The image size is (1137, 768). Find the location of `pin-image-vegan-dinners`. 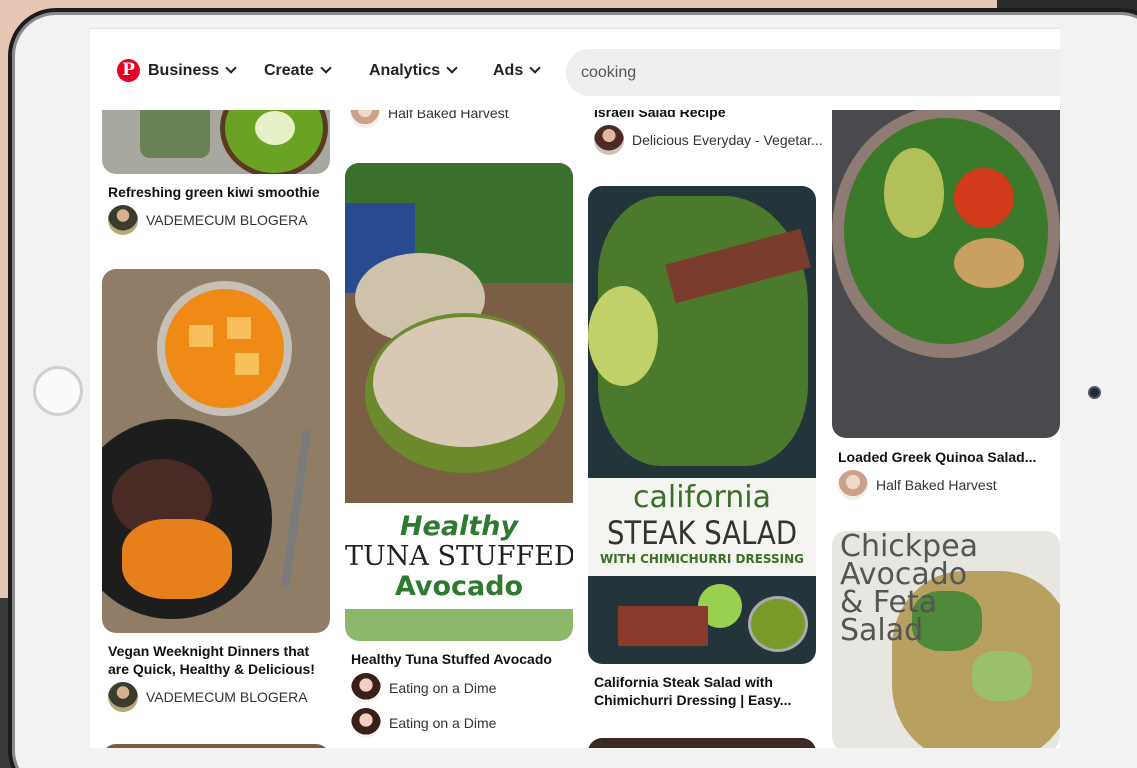

pin-image-vegan-dinners is located at coordinates (216, 451).